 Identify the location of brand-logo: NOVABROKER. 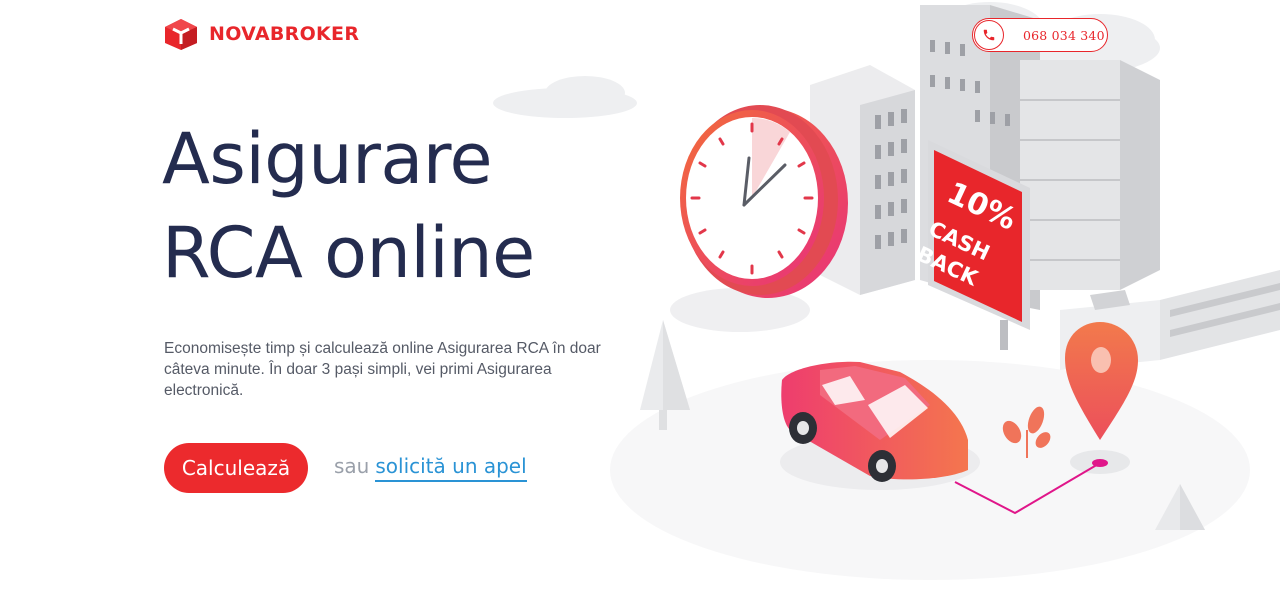
(261, 34).